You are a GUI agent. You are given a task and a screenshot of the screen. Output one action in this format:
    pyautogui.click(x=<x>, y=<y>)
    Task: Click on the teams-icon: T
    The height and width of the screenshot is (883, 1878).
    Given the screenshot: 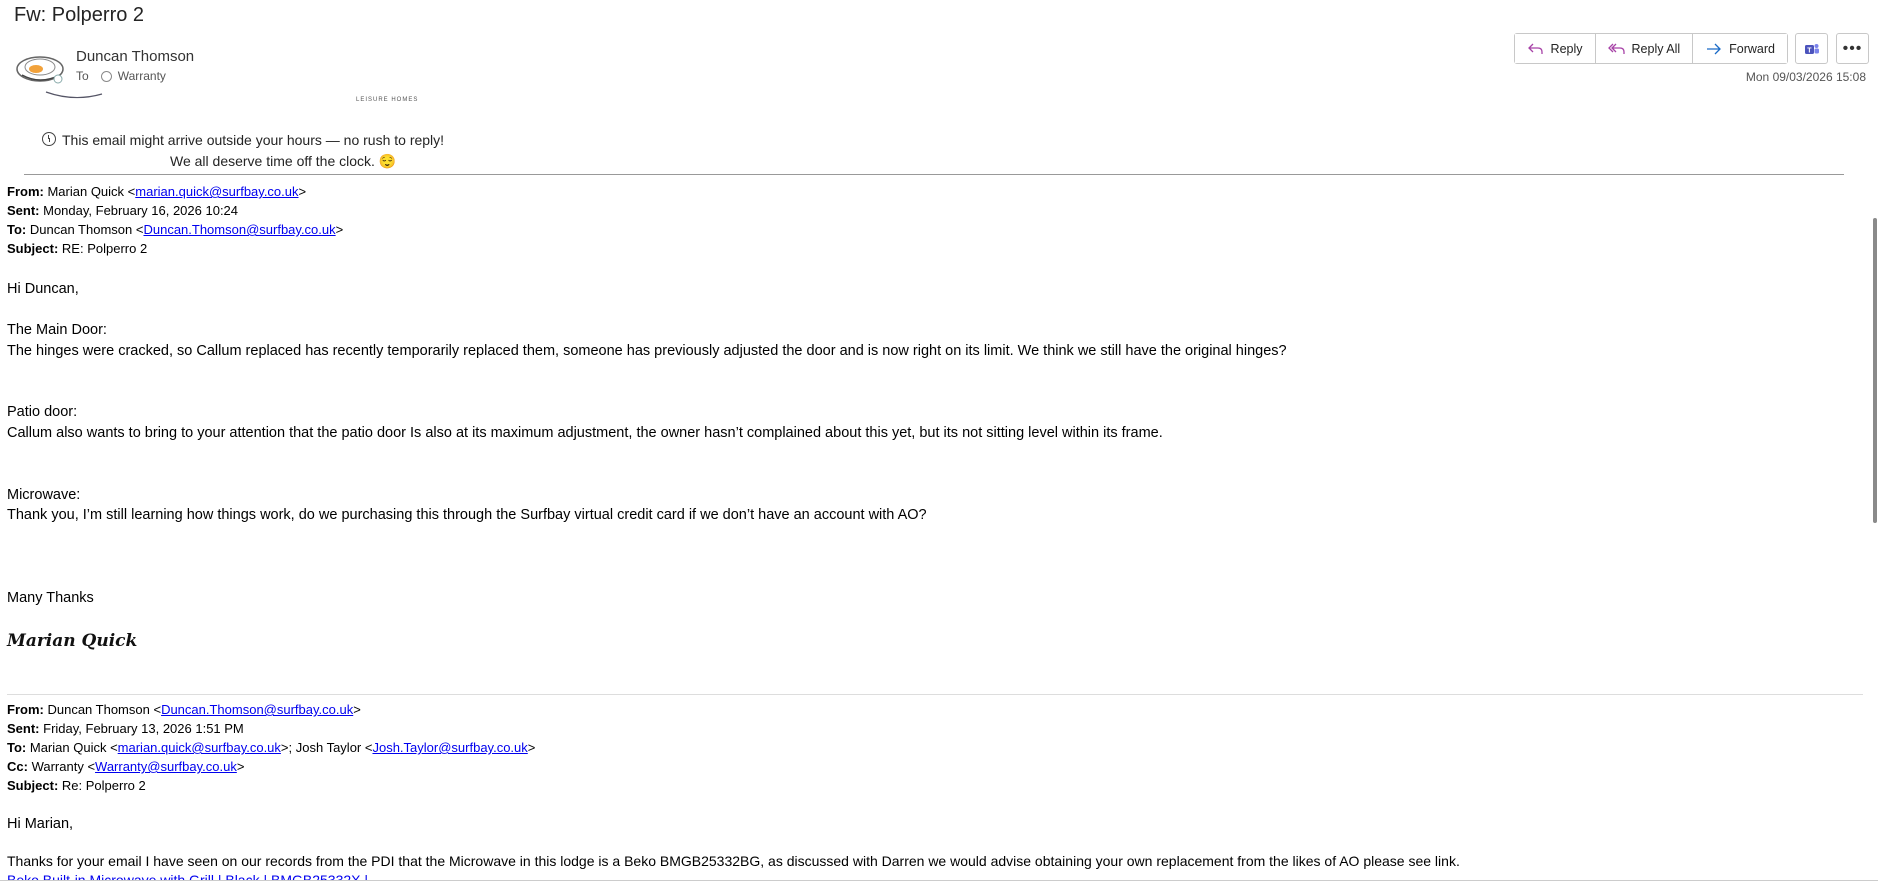 What is the action you would take?
    pyautogui.click(x=1811, y=48)
    